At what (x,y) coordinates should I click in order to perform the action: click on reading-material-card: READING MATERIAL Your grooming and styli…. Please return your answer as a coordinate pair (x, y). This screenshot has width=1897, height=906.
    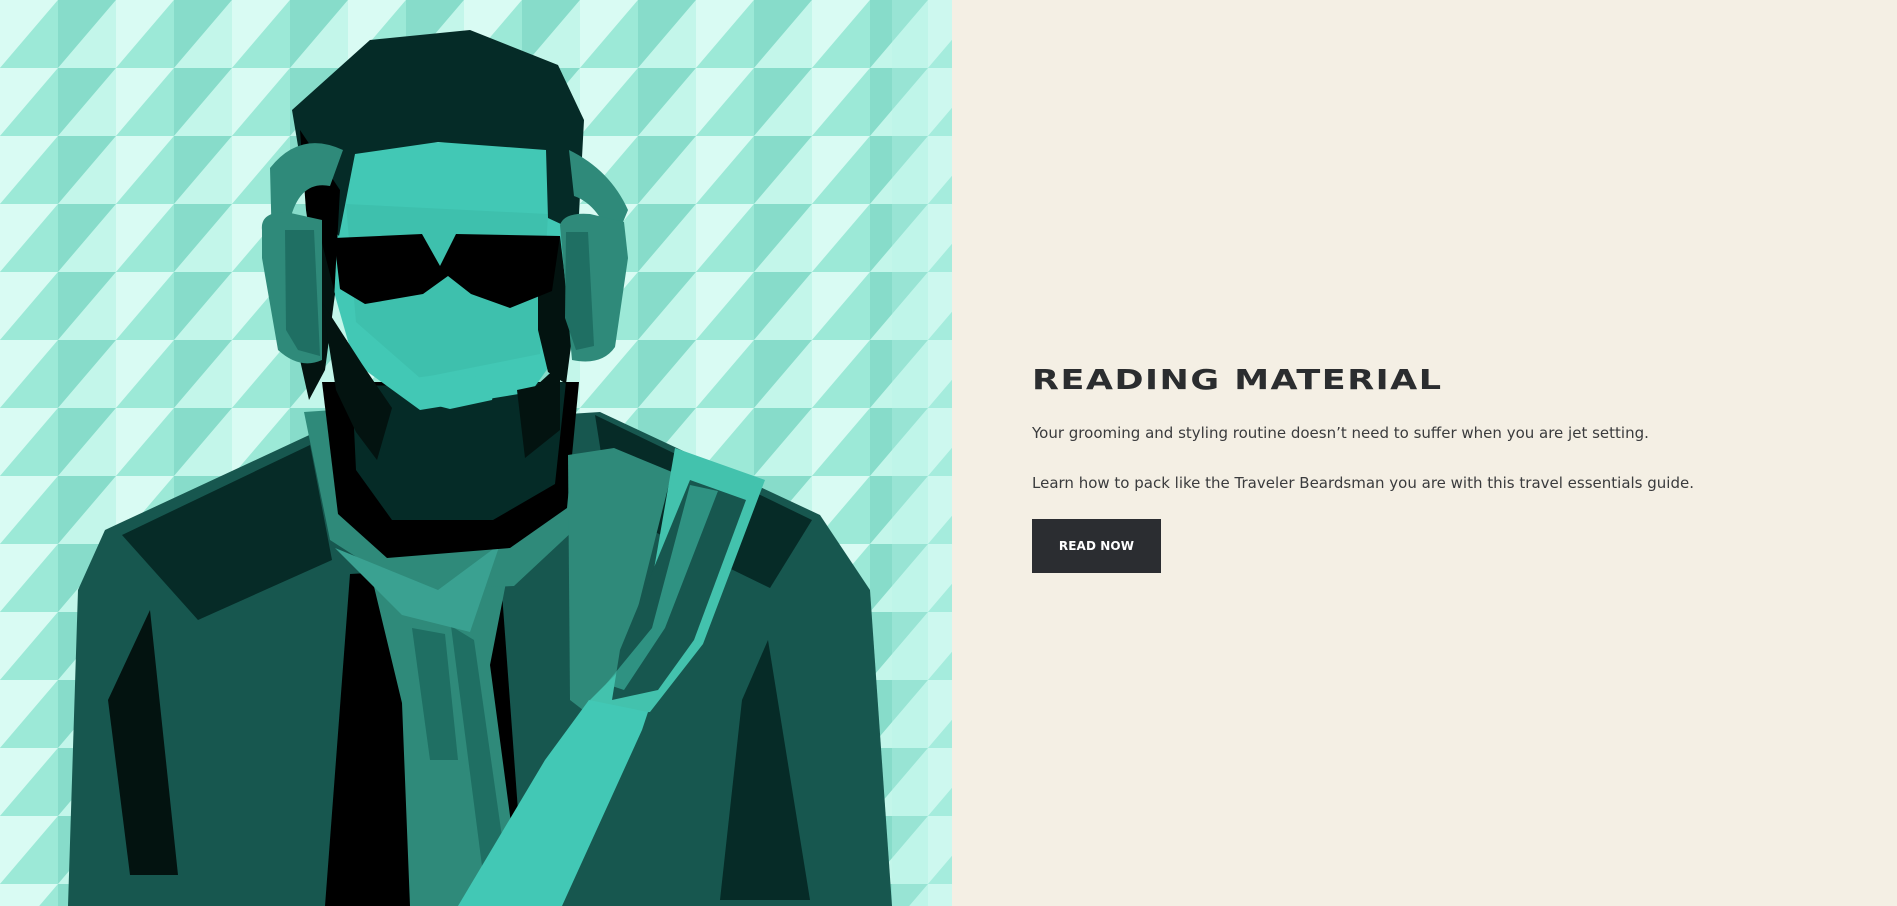
    Looking at the image, I should click on (1442, 469).